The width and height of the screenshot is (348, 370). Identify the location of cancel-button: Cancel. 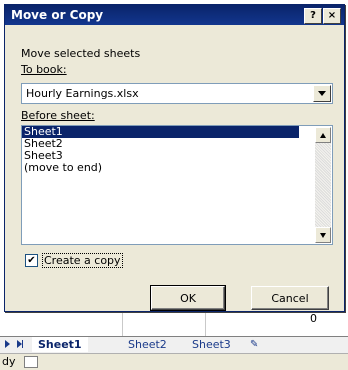
(290, 298).